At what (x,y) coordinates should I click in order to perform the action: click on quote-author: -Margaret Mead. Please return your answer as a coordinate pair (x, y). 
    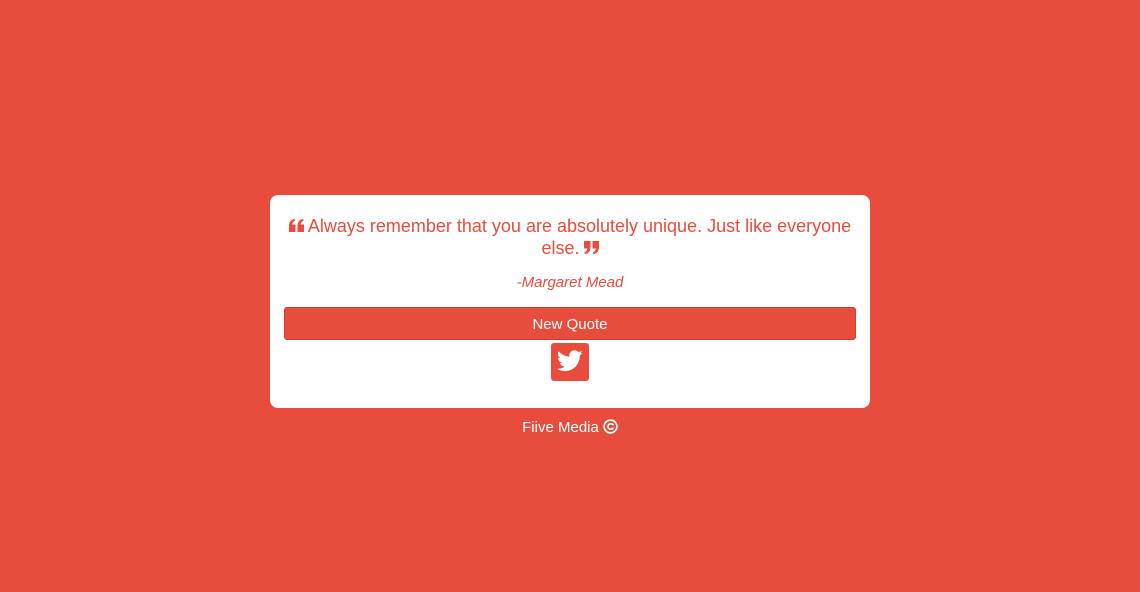
    Looking at the image, I should click on (570, 282).